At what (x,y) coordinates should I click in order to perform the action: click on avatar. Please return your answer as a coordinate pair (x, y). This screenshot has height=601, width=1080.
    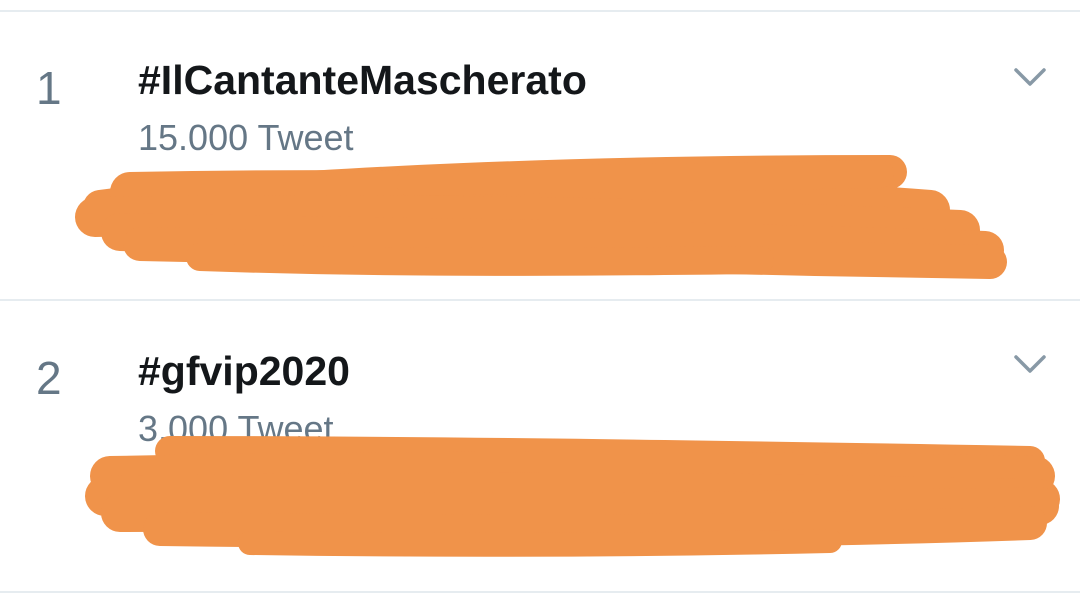
    Looking at the image, I should click on (154, 505).